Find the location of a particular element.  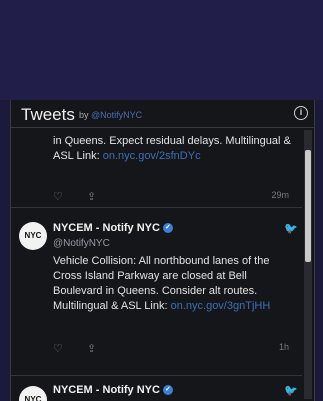

scrollbar-thumb is located at coordinates (308, 206).